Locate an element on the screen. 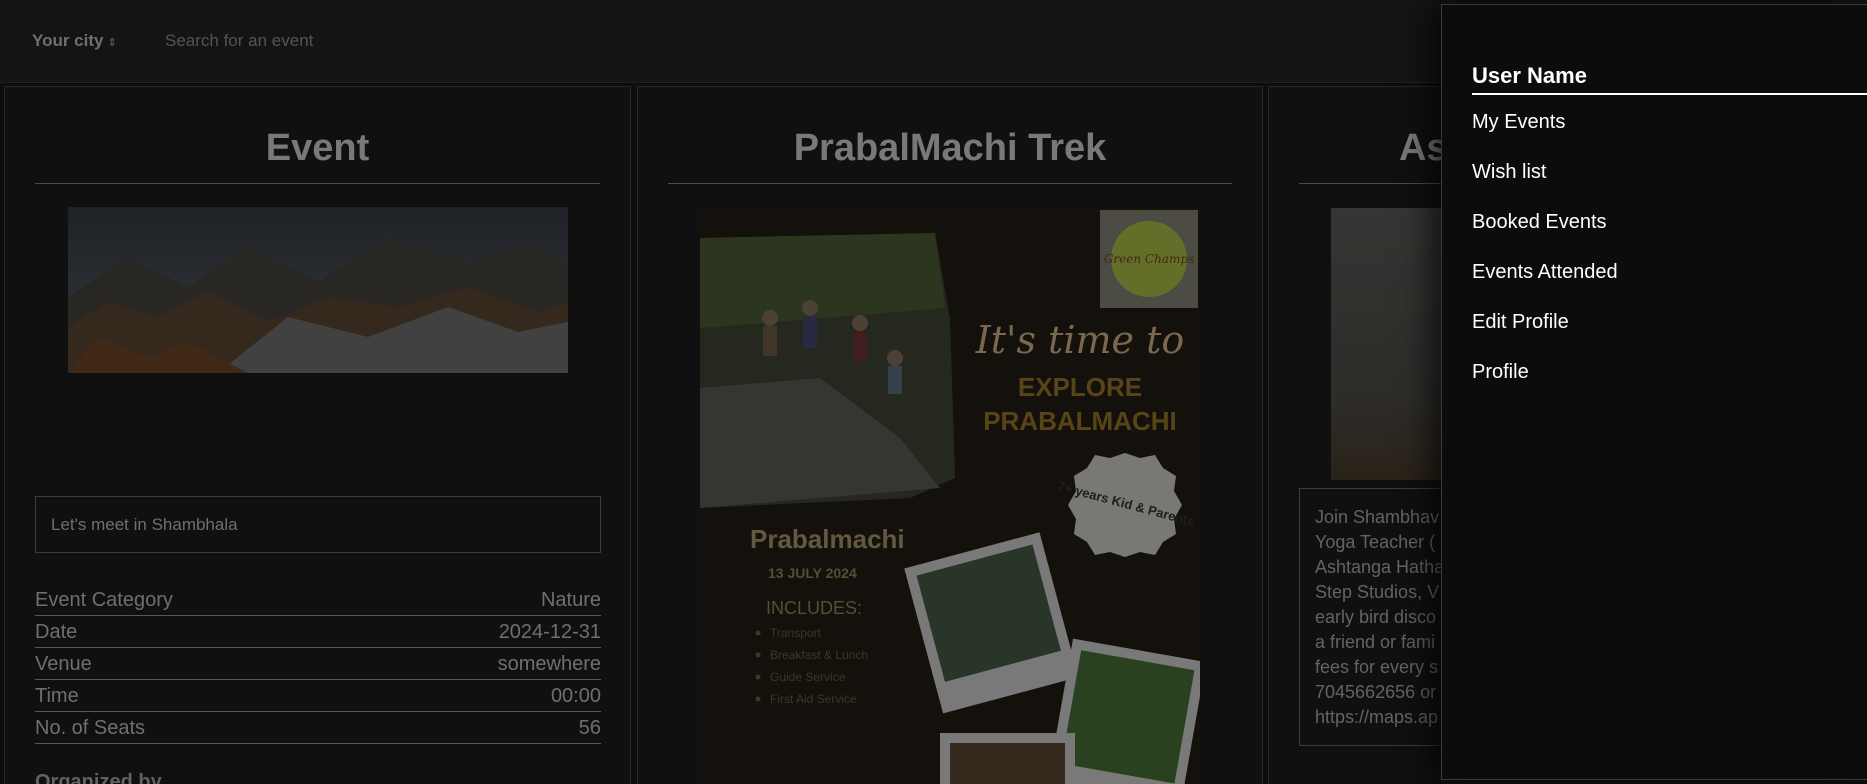  mountain-photo is located at coordinates (318, 290).